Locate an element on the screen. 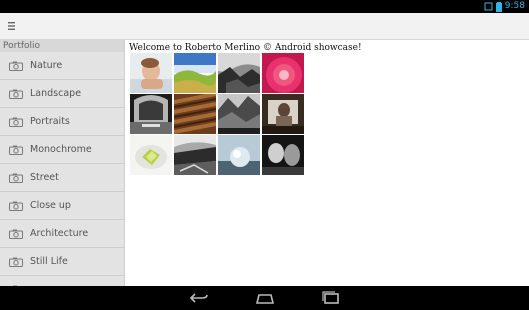  recent-apps-icon is located at coordinates (331, 298).